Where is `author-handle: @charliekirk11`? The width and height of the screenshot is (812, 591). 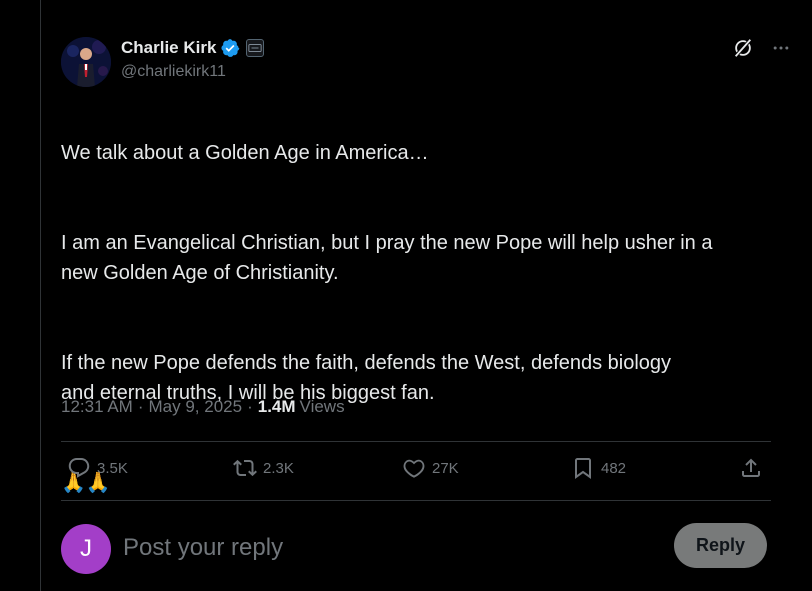
author-handle: @charliekirk11 is located at coordinates (173, 72).